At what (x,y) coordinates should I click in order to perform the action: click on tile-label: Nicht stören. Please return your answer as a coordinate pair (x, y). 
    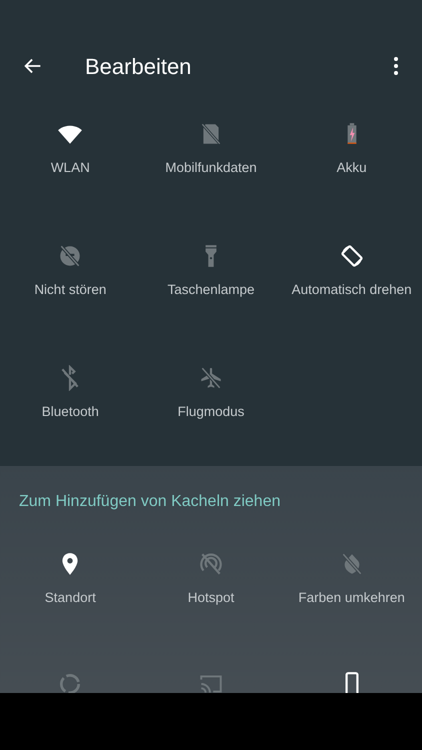
    Looking at the image, I should click on (70, 290).